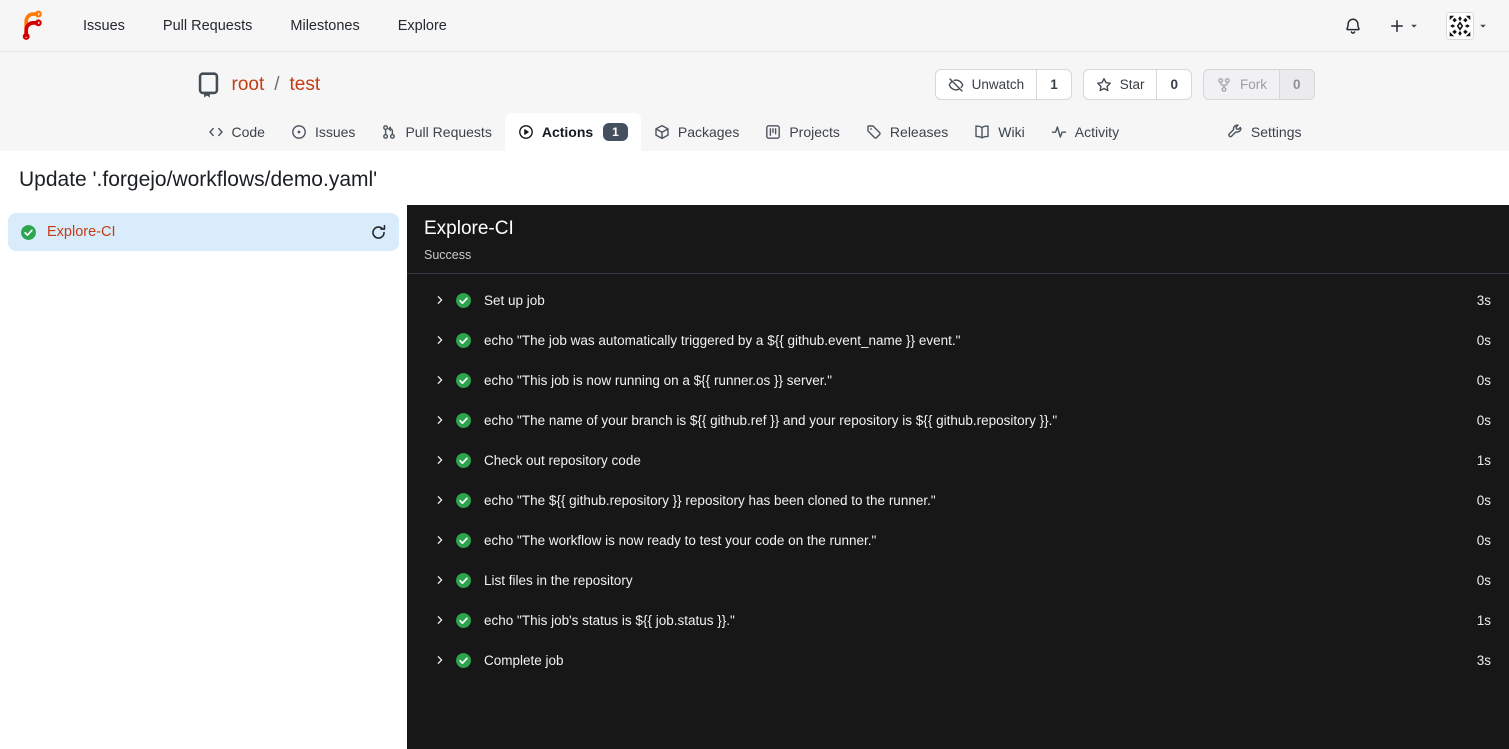  Describe the element at coordinates (248, 132) in the screenshot. I see `tab-label: Code` at that location.